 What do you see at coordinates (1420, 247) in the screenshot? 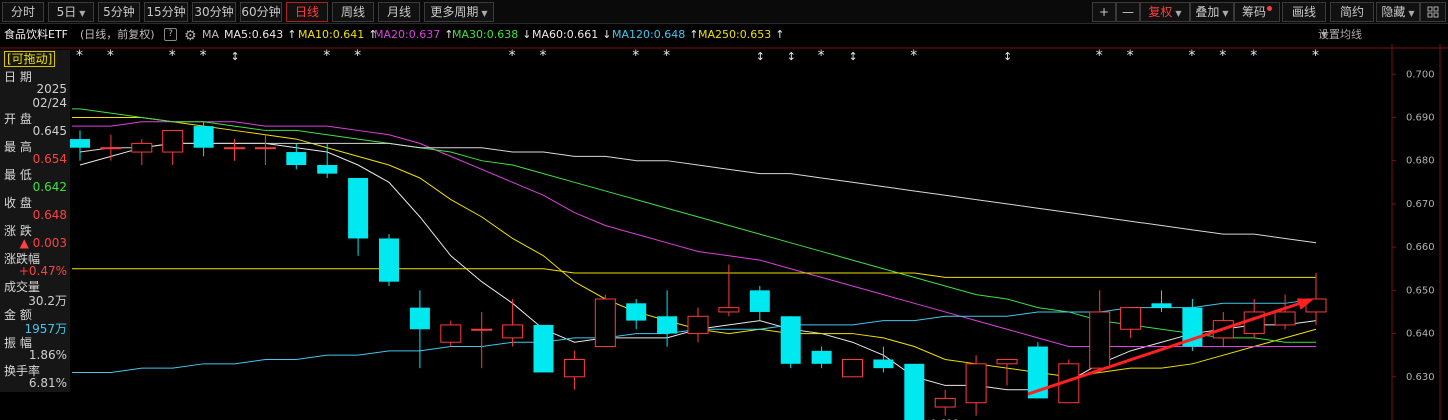
I see `y-tick-label: 0.660` at bounding box center [1420, 247].